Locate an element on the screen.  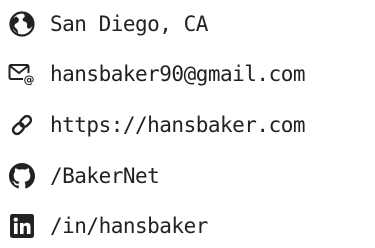
github-link: /BakerNet is located at coordinates (105, 176).